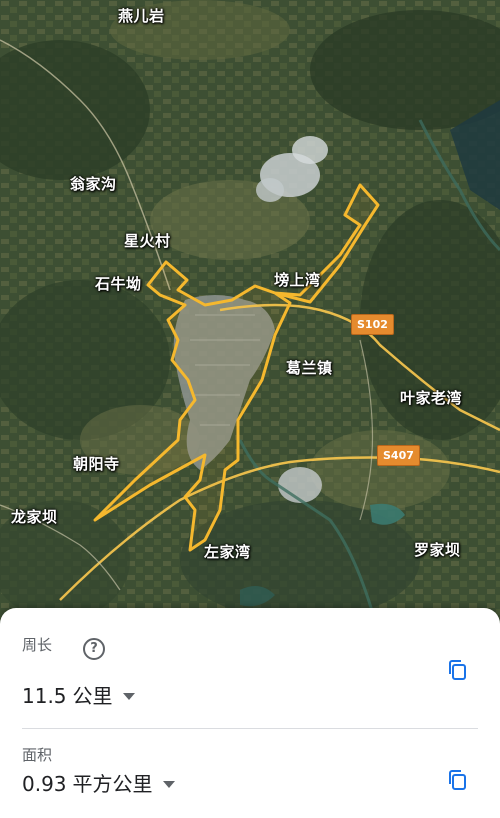  Describe the element at coordinates (398, 455) in the screenshot. I see `road-shield-s407: S407` at that location.